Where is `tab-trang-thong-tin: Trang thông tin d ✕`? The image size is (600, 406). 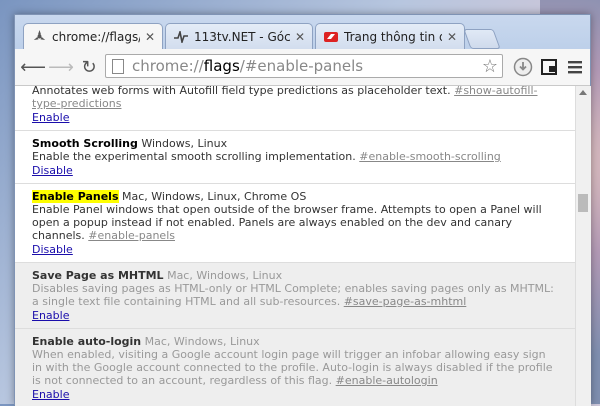
tab-trang-thong-tin: Trang thông tin d ✕ is located at coordinates (390, 36).